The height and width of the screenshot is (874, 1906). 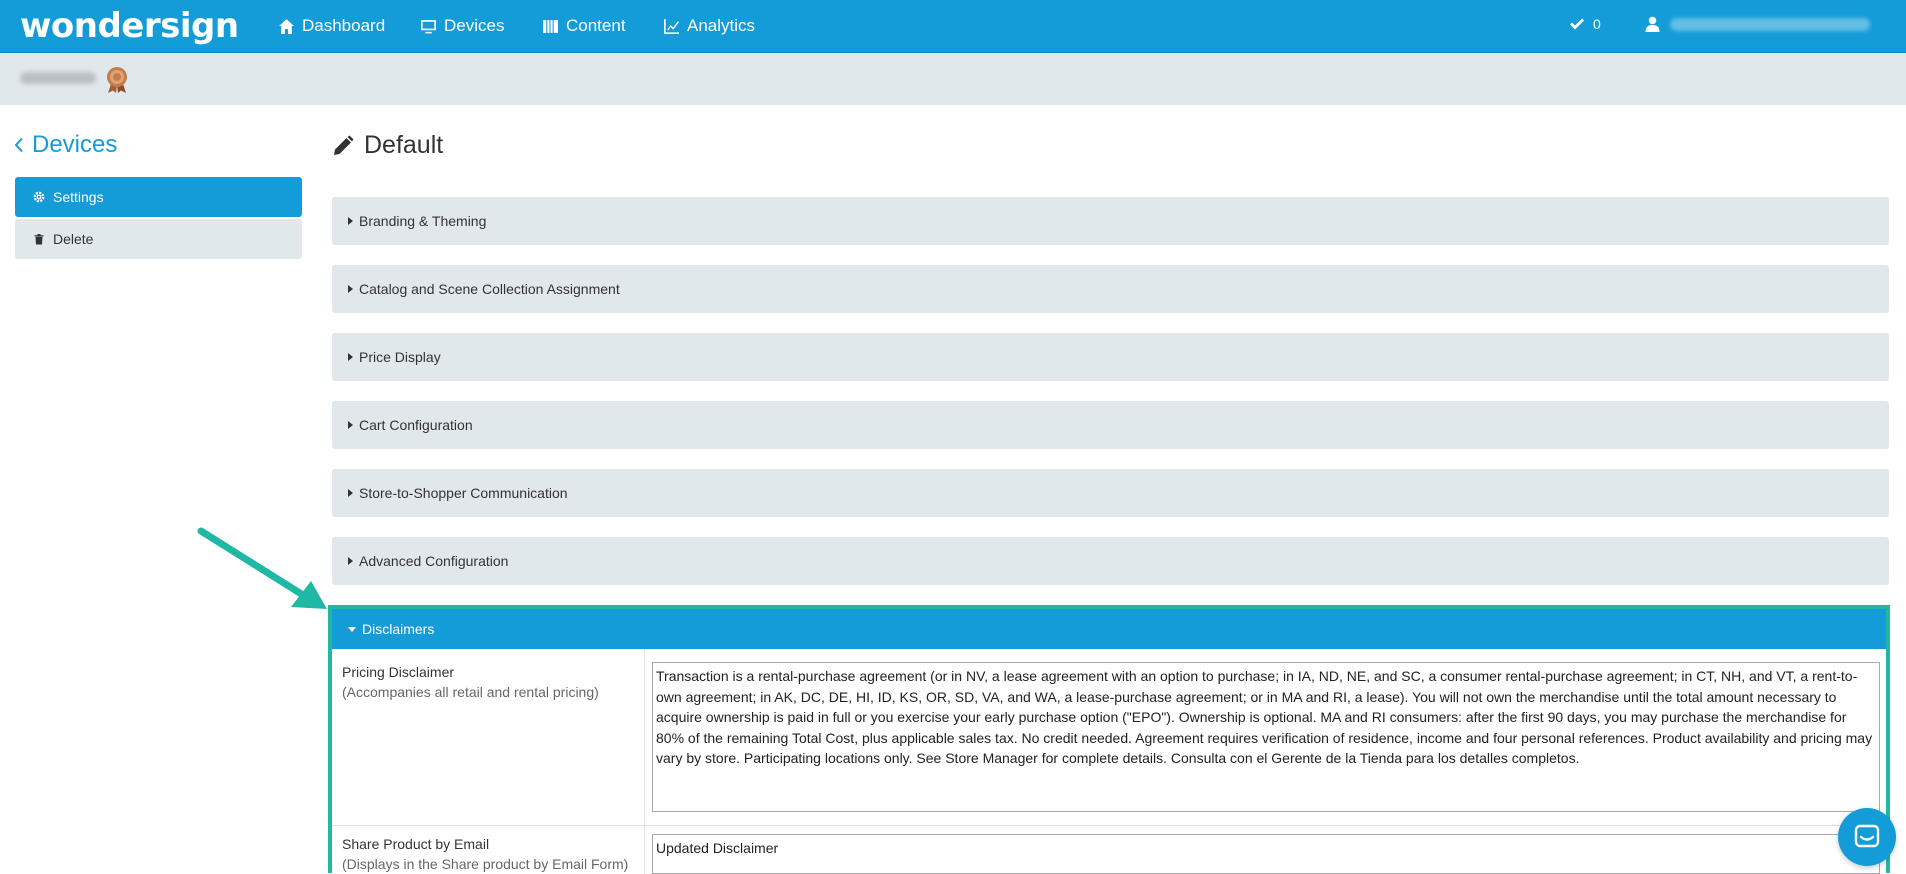 I want to click on page-title-text: Default, so click(x=404, y=145).